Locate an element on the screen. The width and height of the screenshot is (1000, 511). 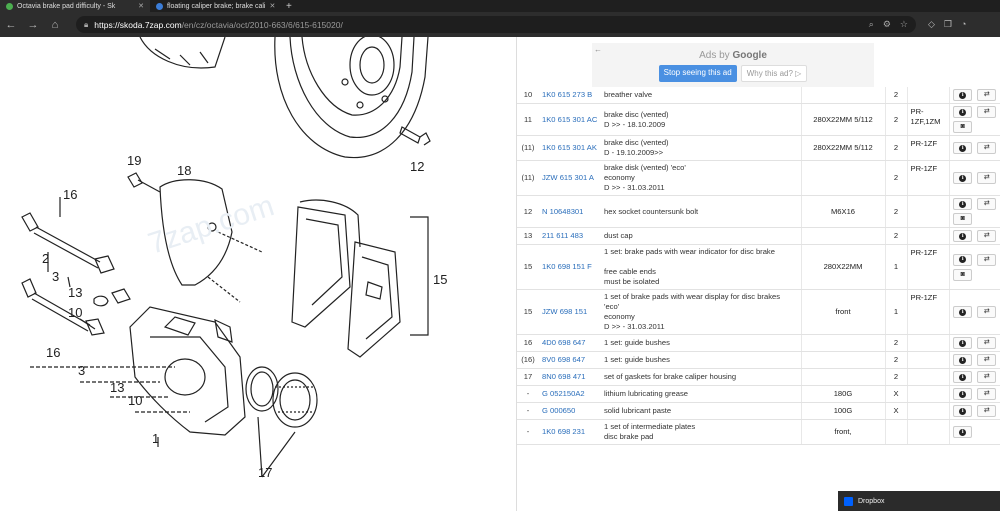
diagram-label: 1 is located at coordinates (155, 438).